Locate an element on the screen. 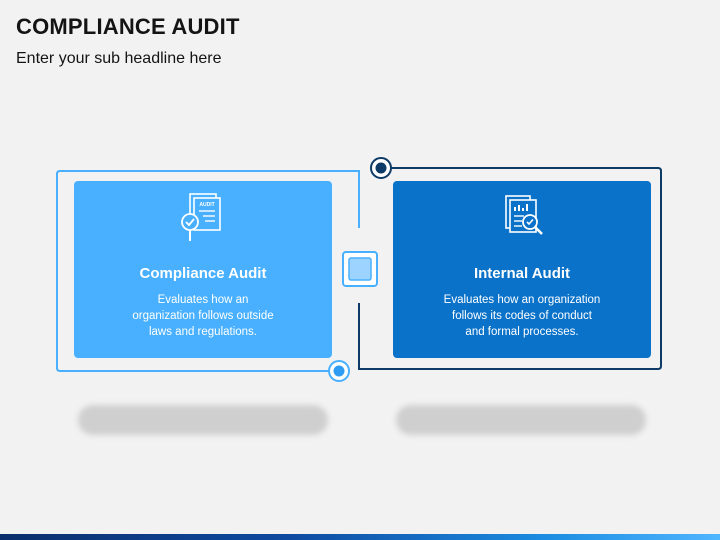 The image size is (720, 540). description-line: follows its codes of conduct is located at coordinates (522, 316).